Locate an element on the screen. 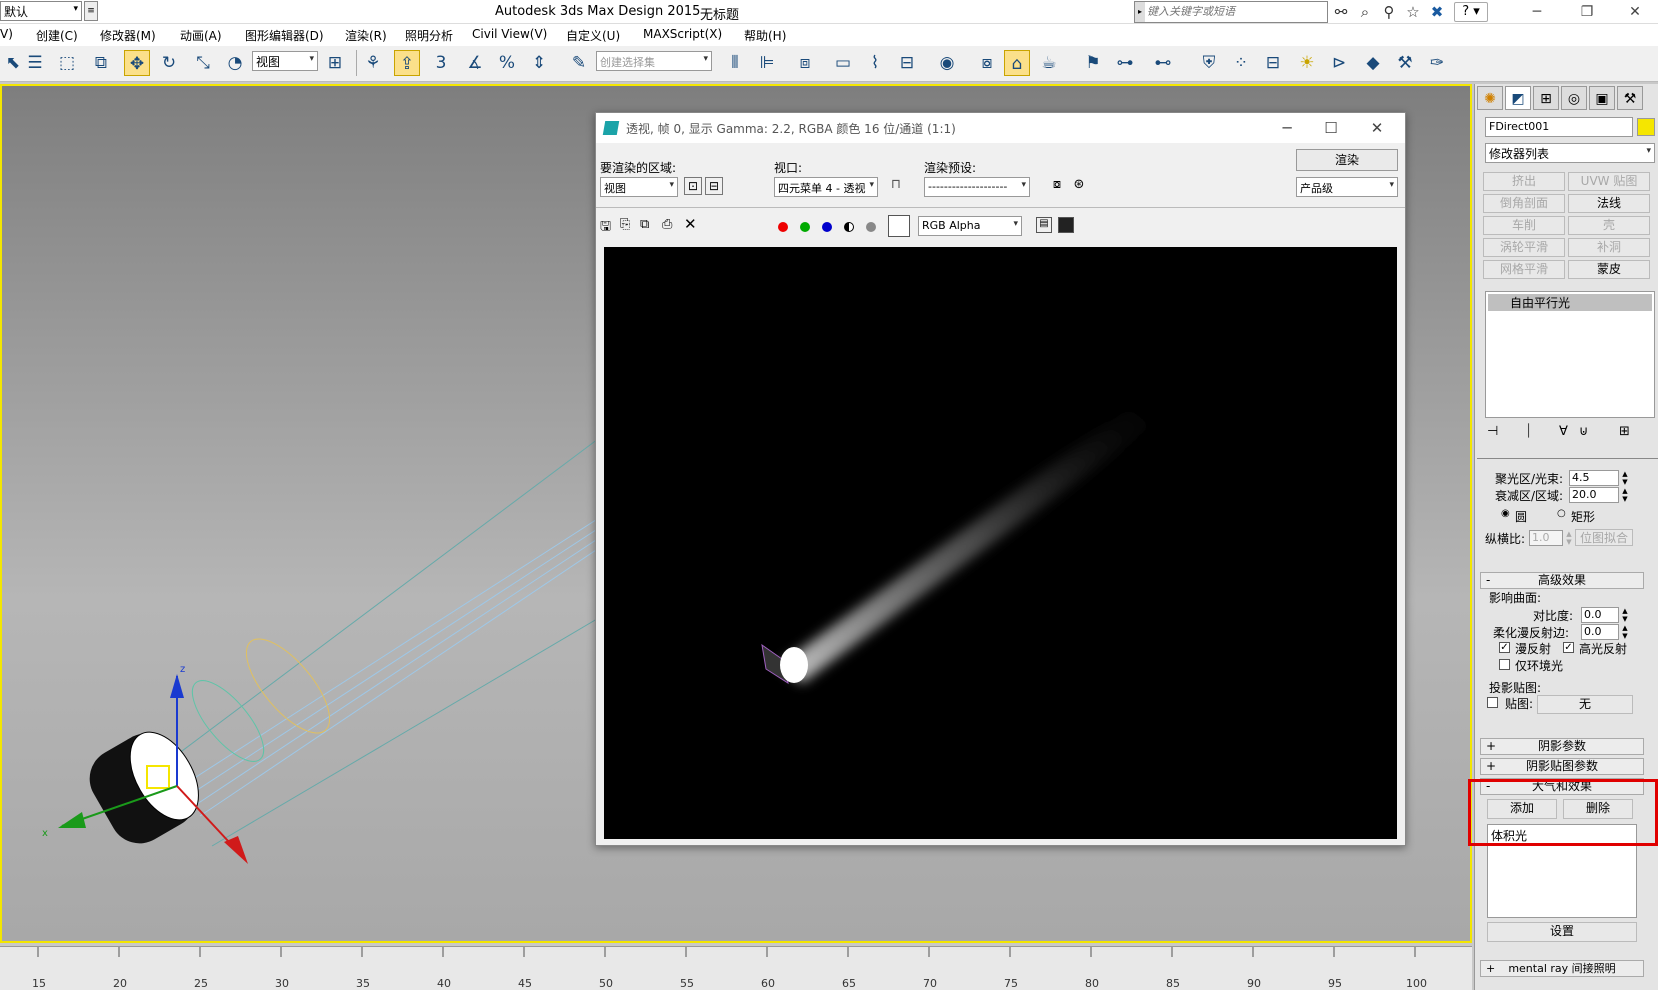 This screenshot has height=990, width=1658. radio-rectangle: ○ is located at coordinates (1561, 513).